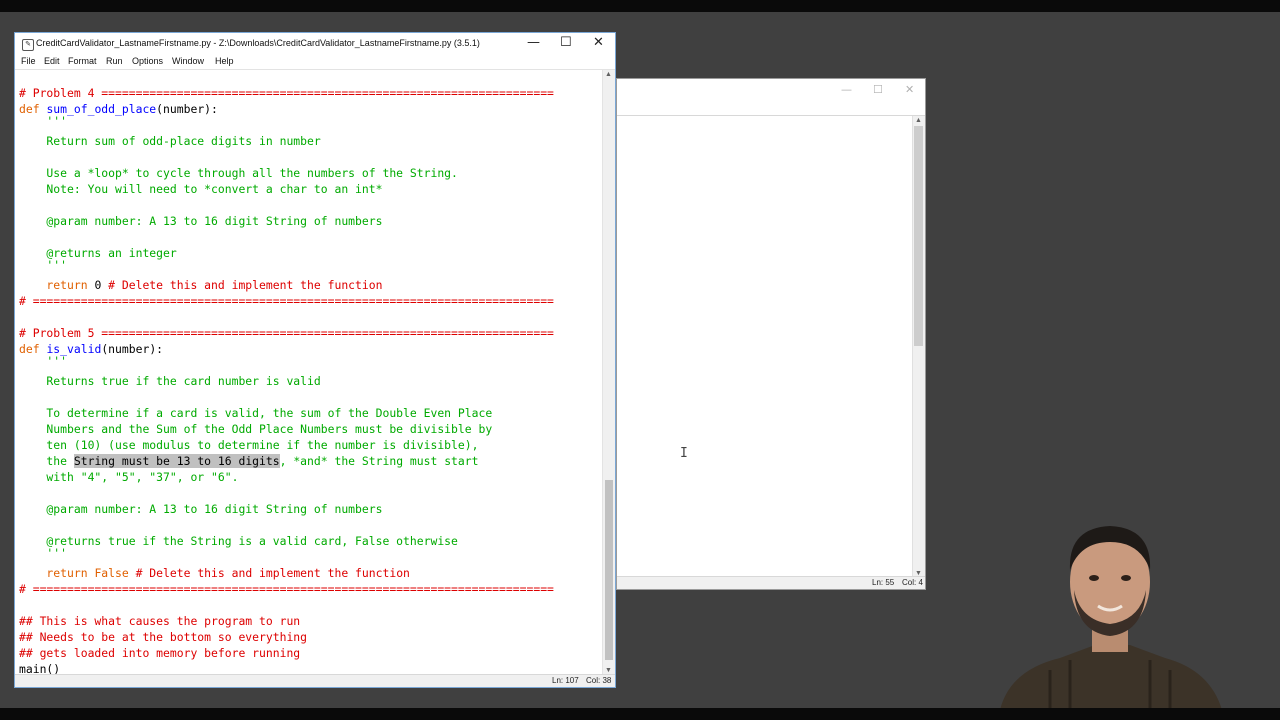 This screenshot has width=1280, height=720. Describe the element at coordinates (315, 69) in the screenshot. I see `menu-divider` at that location.